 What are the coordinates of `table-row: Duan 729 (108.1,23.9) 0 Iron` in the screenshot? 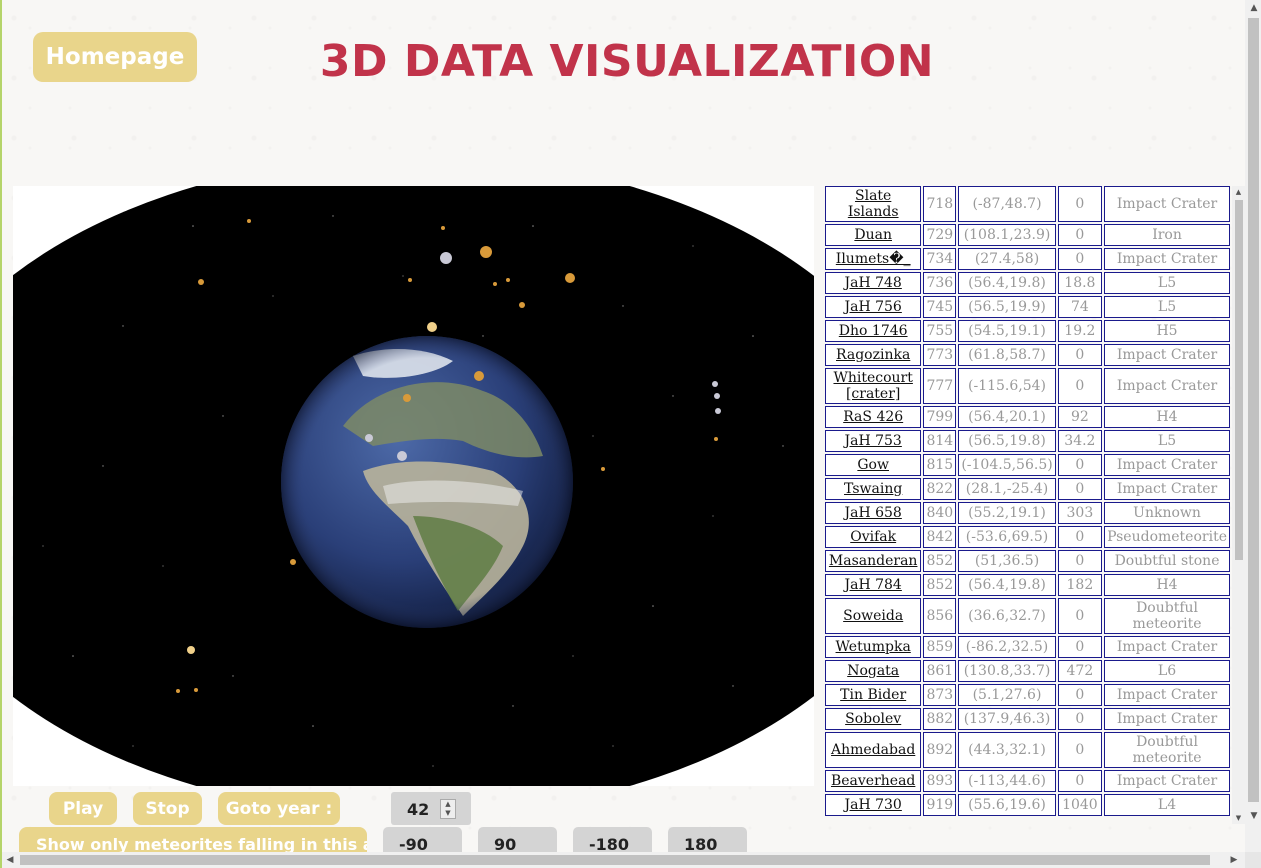 It's located at (1027, 235).